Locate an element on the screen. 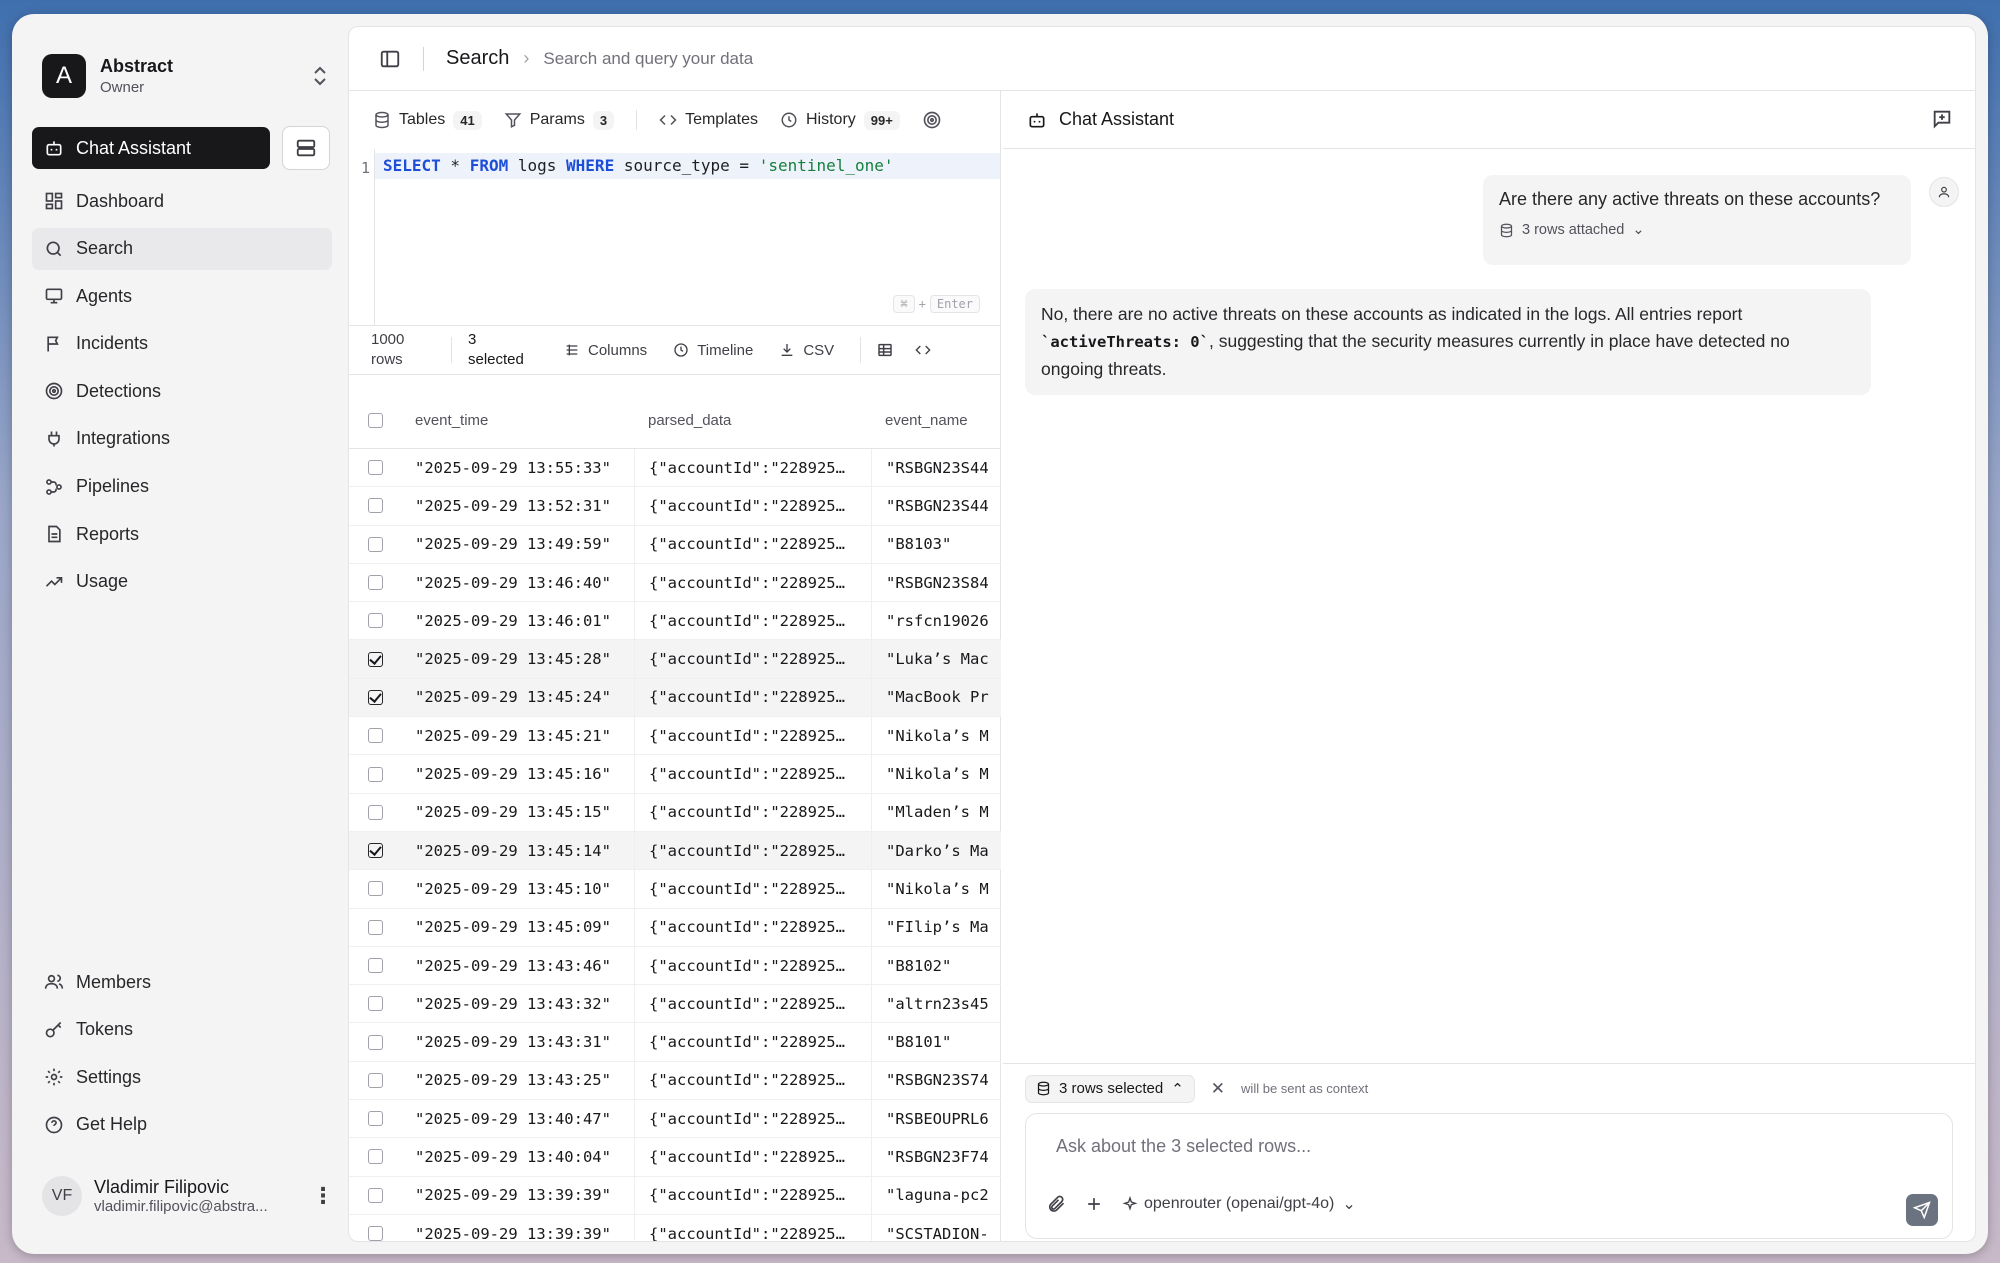 This screenshot has width=2000, height=1263. new-chat-icon is located at coordinates (1942, 119).